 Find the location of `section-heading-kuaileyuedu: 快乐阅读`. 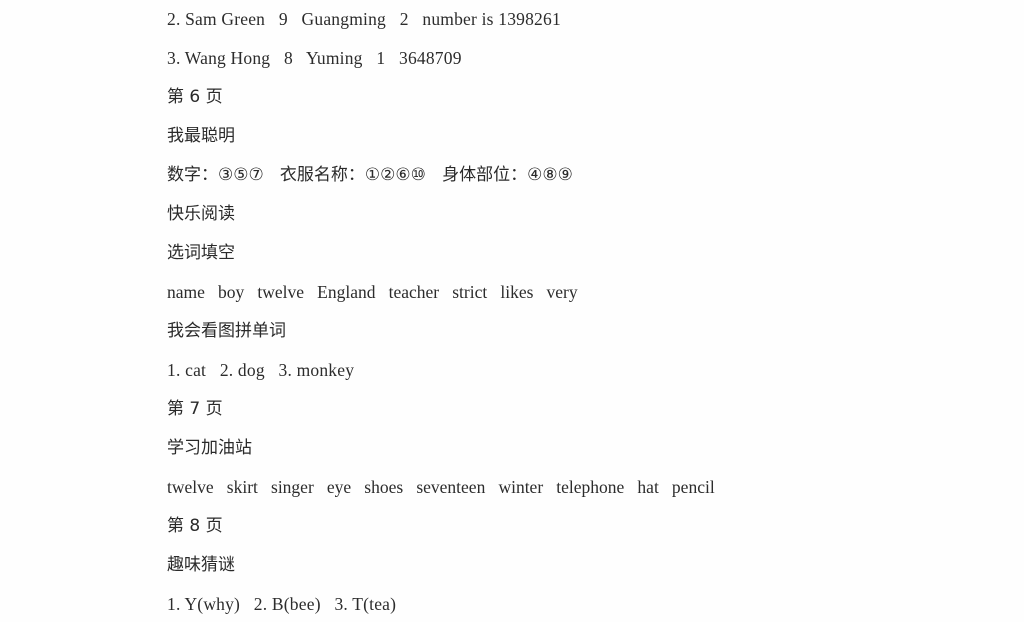

section-heading-kuaileyuedu: 快乐阅读 is located at coordinates (201, 214).